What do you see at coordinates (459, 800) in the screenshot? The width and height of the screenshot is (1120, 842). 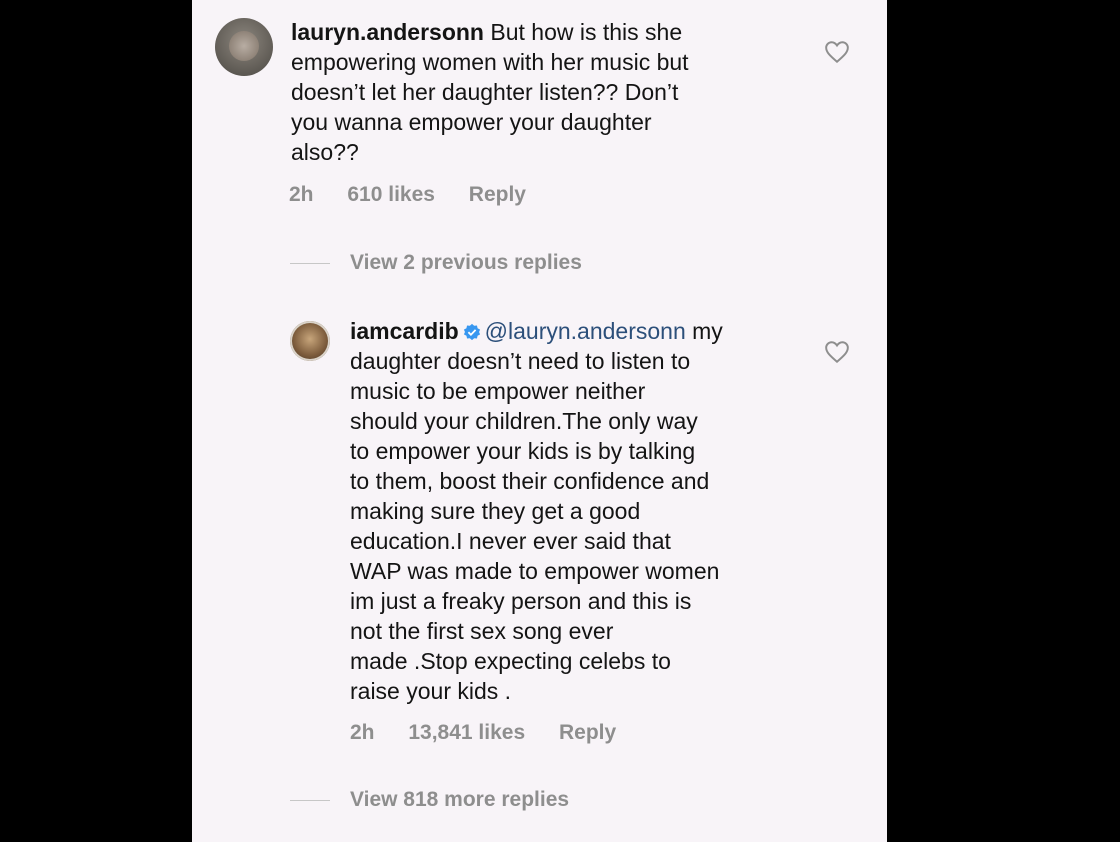 I see `view-more-replies-link: View 818 more replies` at bounding box center [459, 800].